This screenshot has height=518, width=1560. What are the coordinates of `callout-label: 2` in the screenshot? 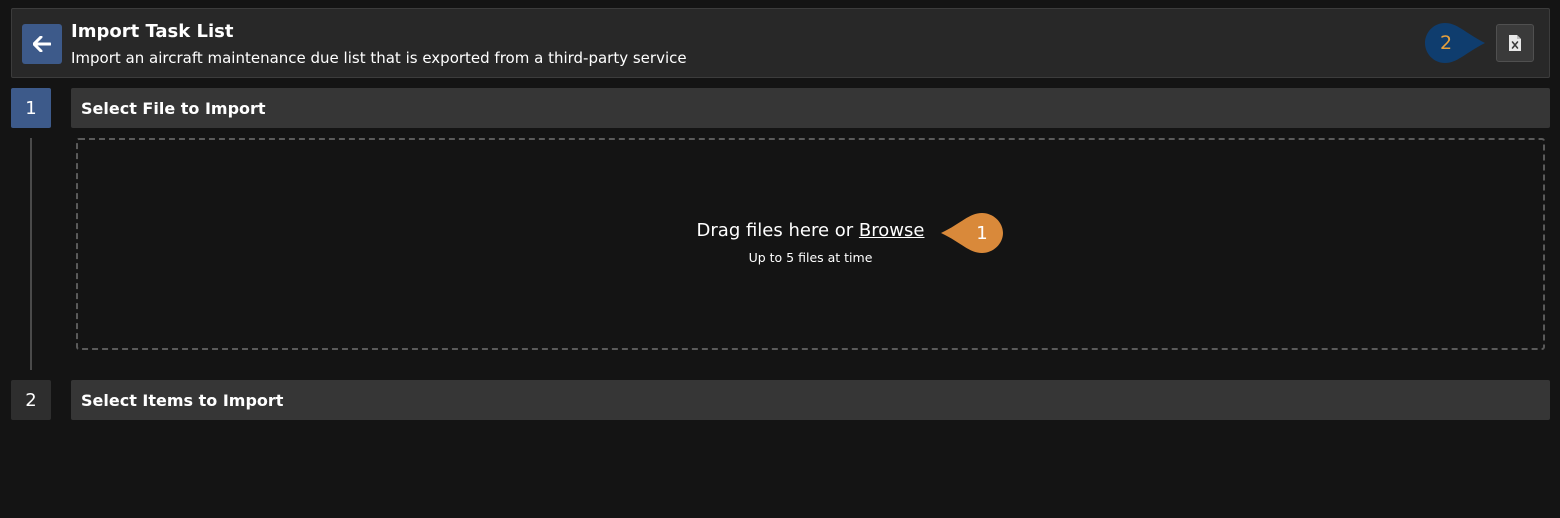 It's located at (1446, 43).